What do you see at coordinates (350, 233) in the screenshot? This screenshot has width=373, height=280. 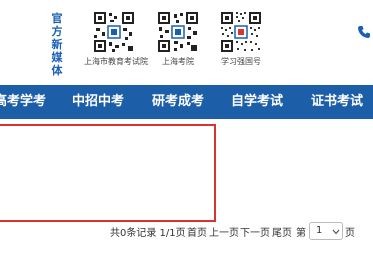 I see `pager-goto-suffix: 页` at bounding box center [350, 233].